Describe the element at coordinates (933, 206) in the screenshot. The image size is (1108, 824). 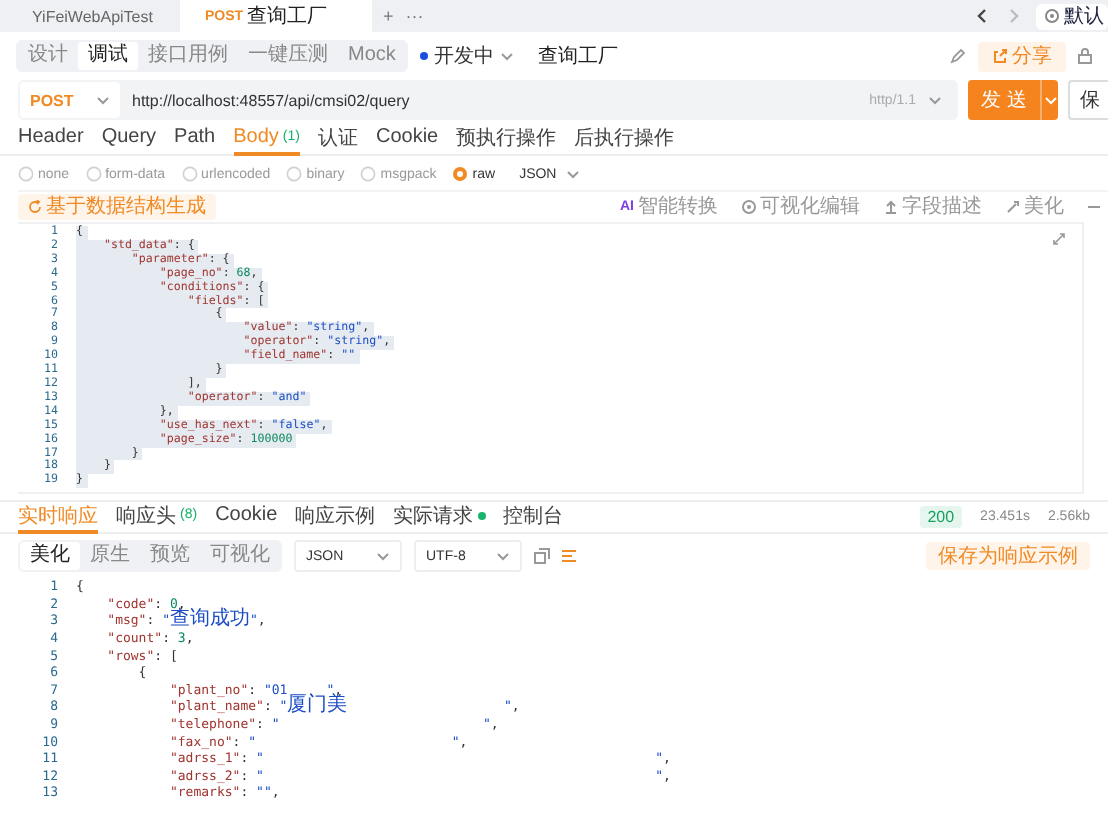
I see `editor-tool-button: 字段描述` at that location.